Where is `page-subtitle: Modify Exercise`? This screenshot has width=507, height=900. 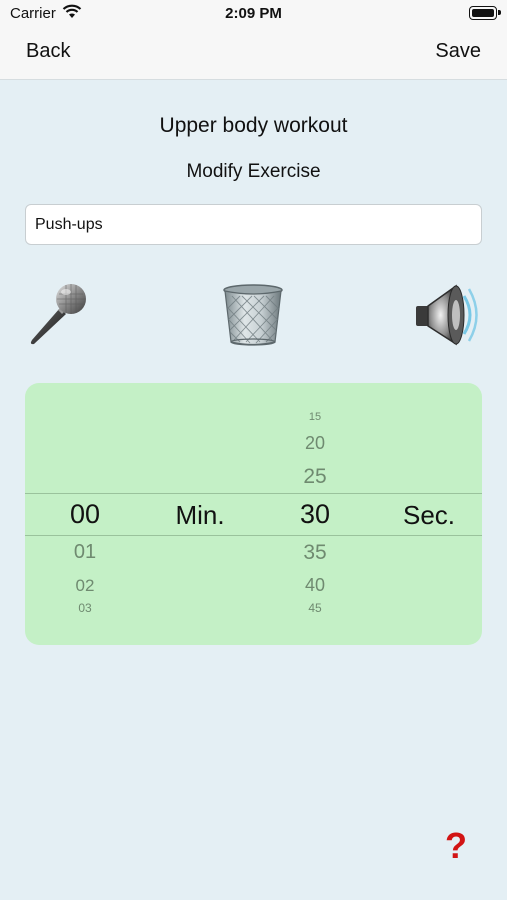
page-subtitle: Modify Exercise is located at coordinates (253, 171).